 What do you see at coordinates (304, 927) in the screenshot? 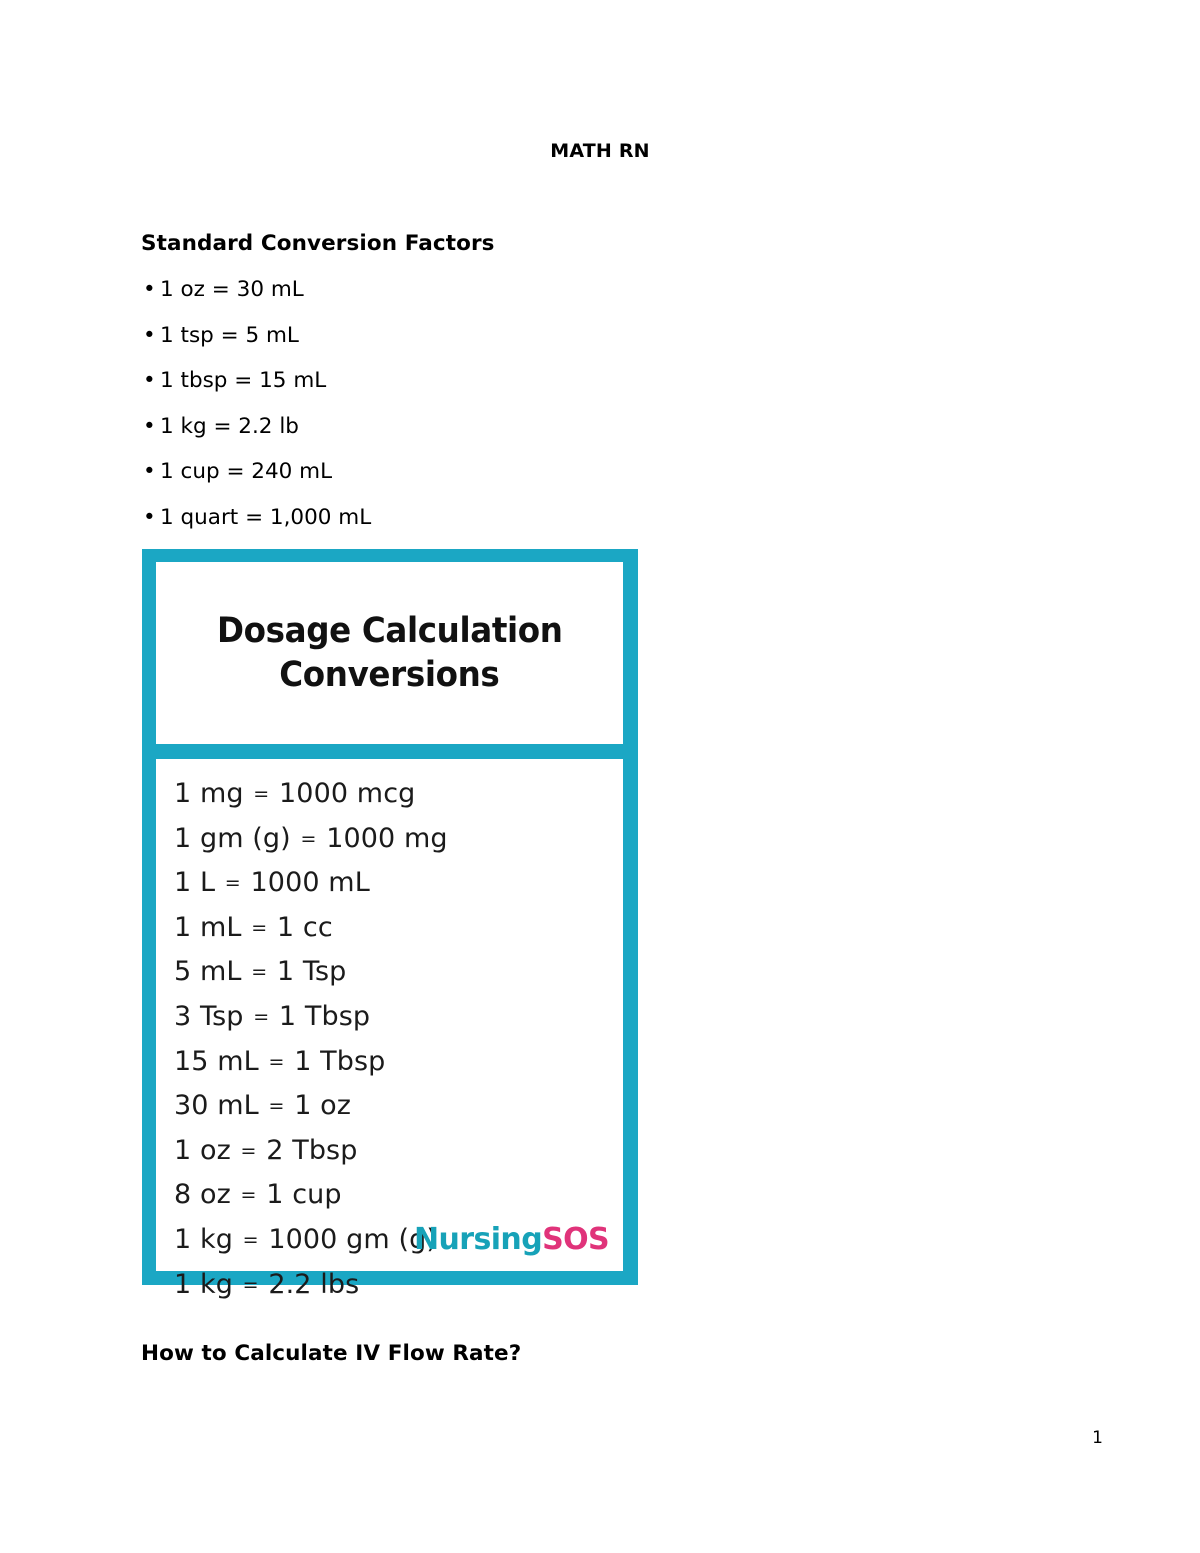
I see `conversion-right: 1 cc` at bounding box center [304, 927].